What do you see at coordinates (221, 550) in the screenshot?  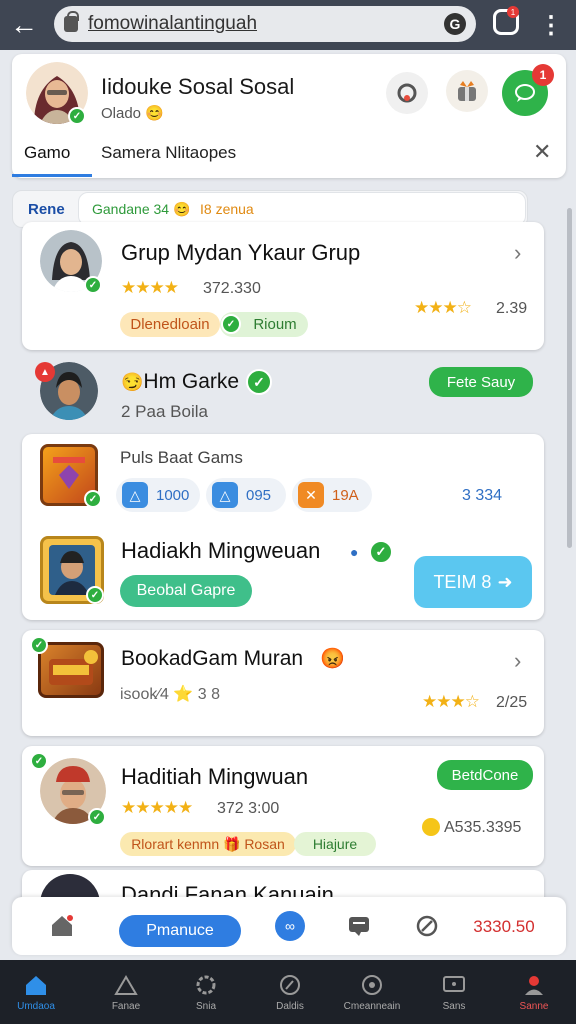 I see `item-title: Hadiakh Mingweuan` at bounding box center [221, 550].